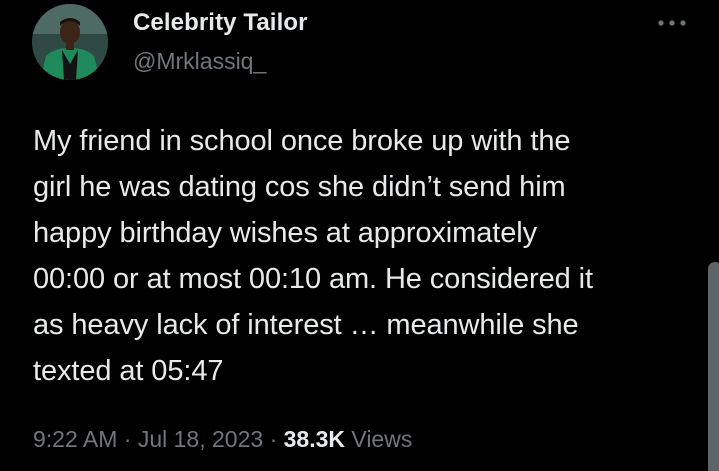 Image resolution: width=719 pixels, height=471 pixels. I want to click on more-button, so click(672, 23).